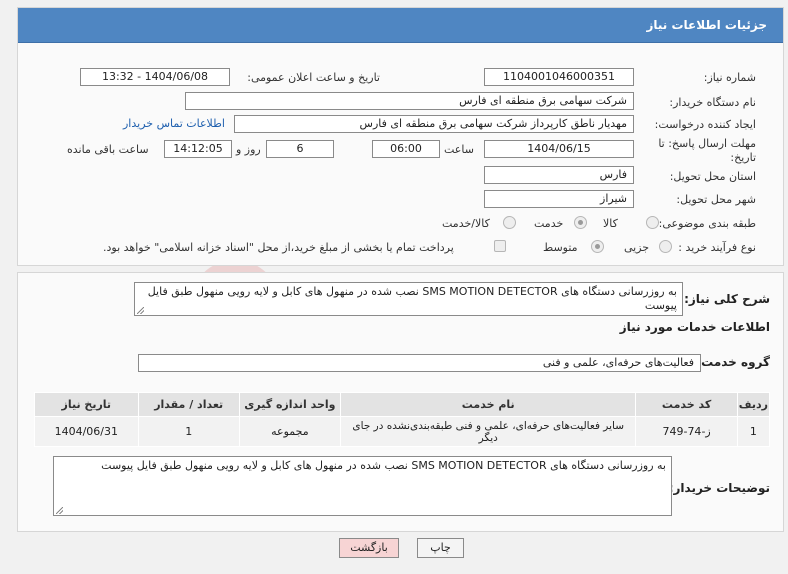 This screenshot has width=788, height=574. Describe the element at coordinates (174, 123) in the screenshot. I see `buyer-contact-link: اطلاعات تماس خریدار` at that location.